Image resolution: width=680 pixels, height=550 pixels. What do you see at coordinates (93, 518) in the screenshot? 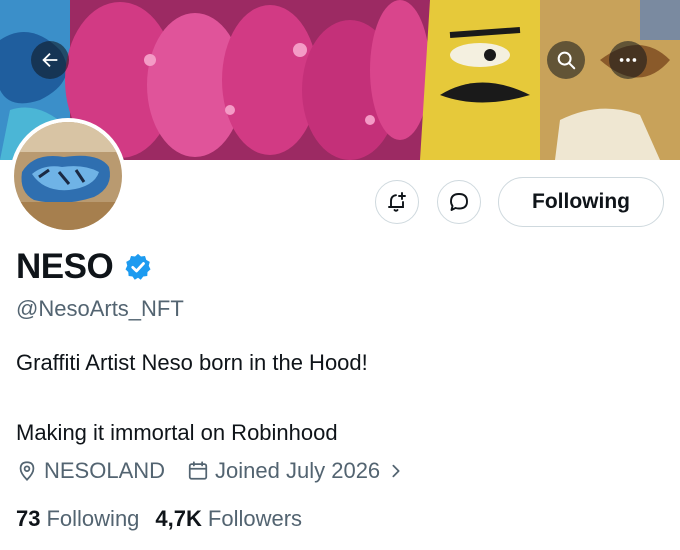
I see `following-label: Following` at bounding box center [93, 518].